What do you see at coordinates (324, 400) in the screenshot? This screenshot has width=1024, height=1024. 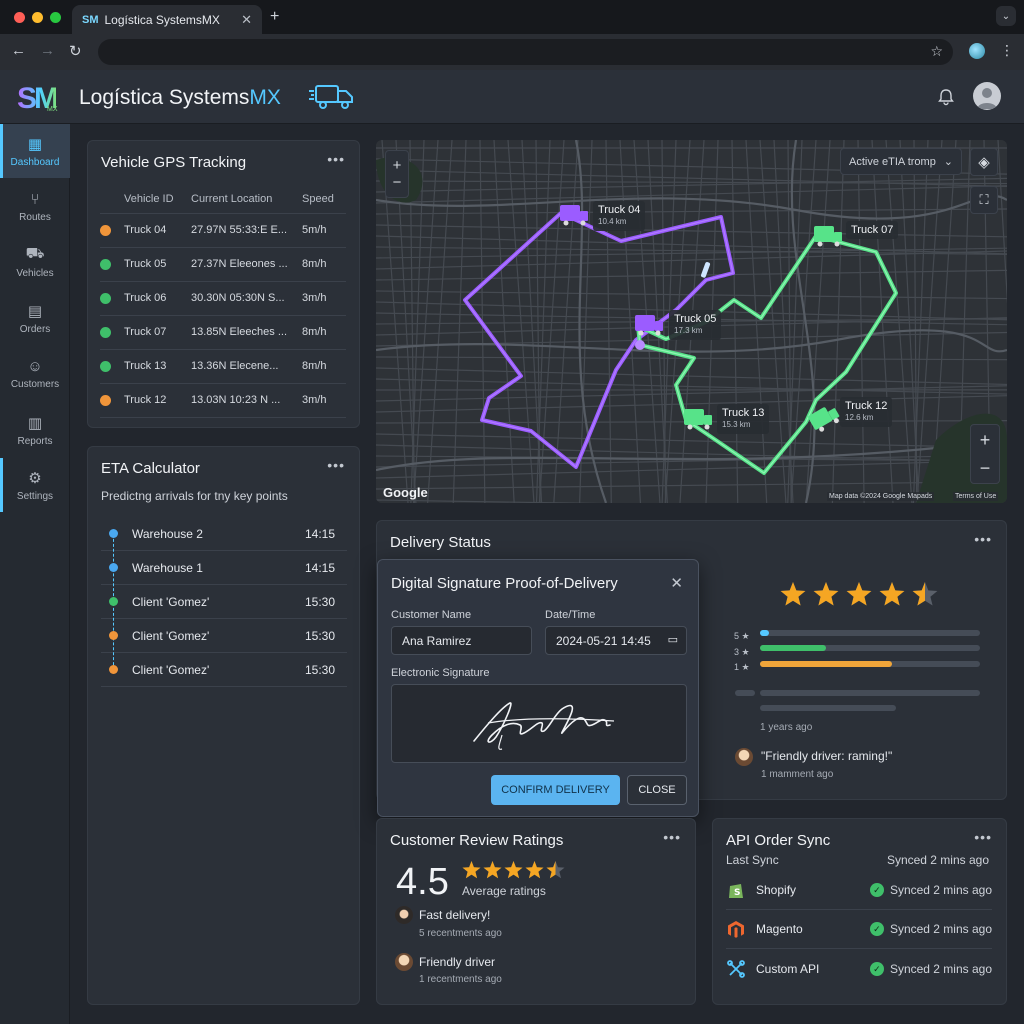 I see `speed-cell: 3m/h` at bounding box center [324, 400].